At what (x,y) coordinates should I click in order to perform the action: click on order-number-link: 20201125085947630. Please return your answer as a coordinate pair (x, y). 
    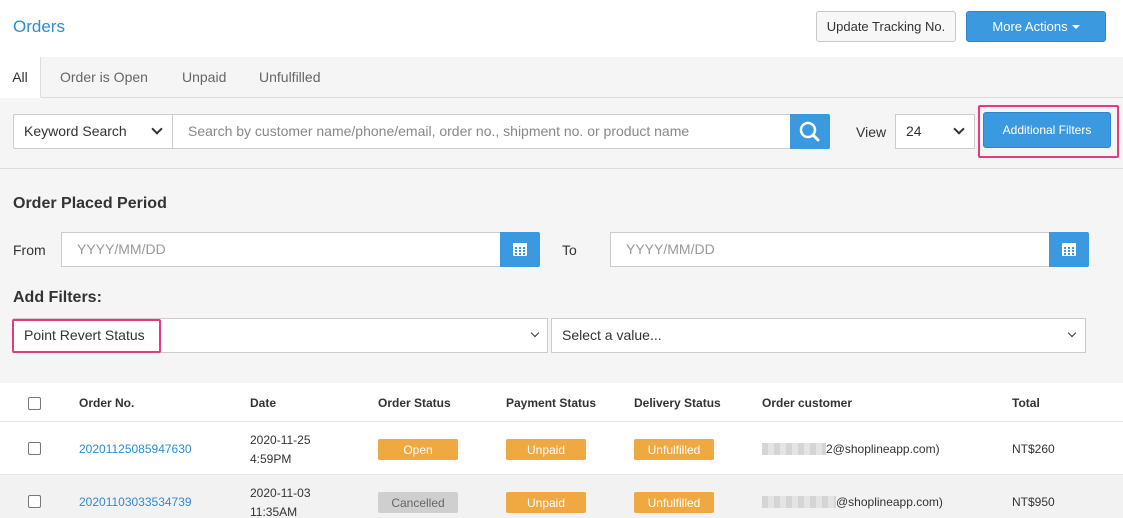
    Looking at the image, I should click on (135, 449).